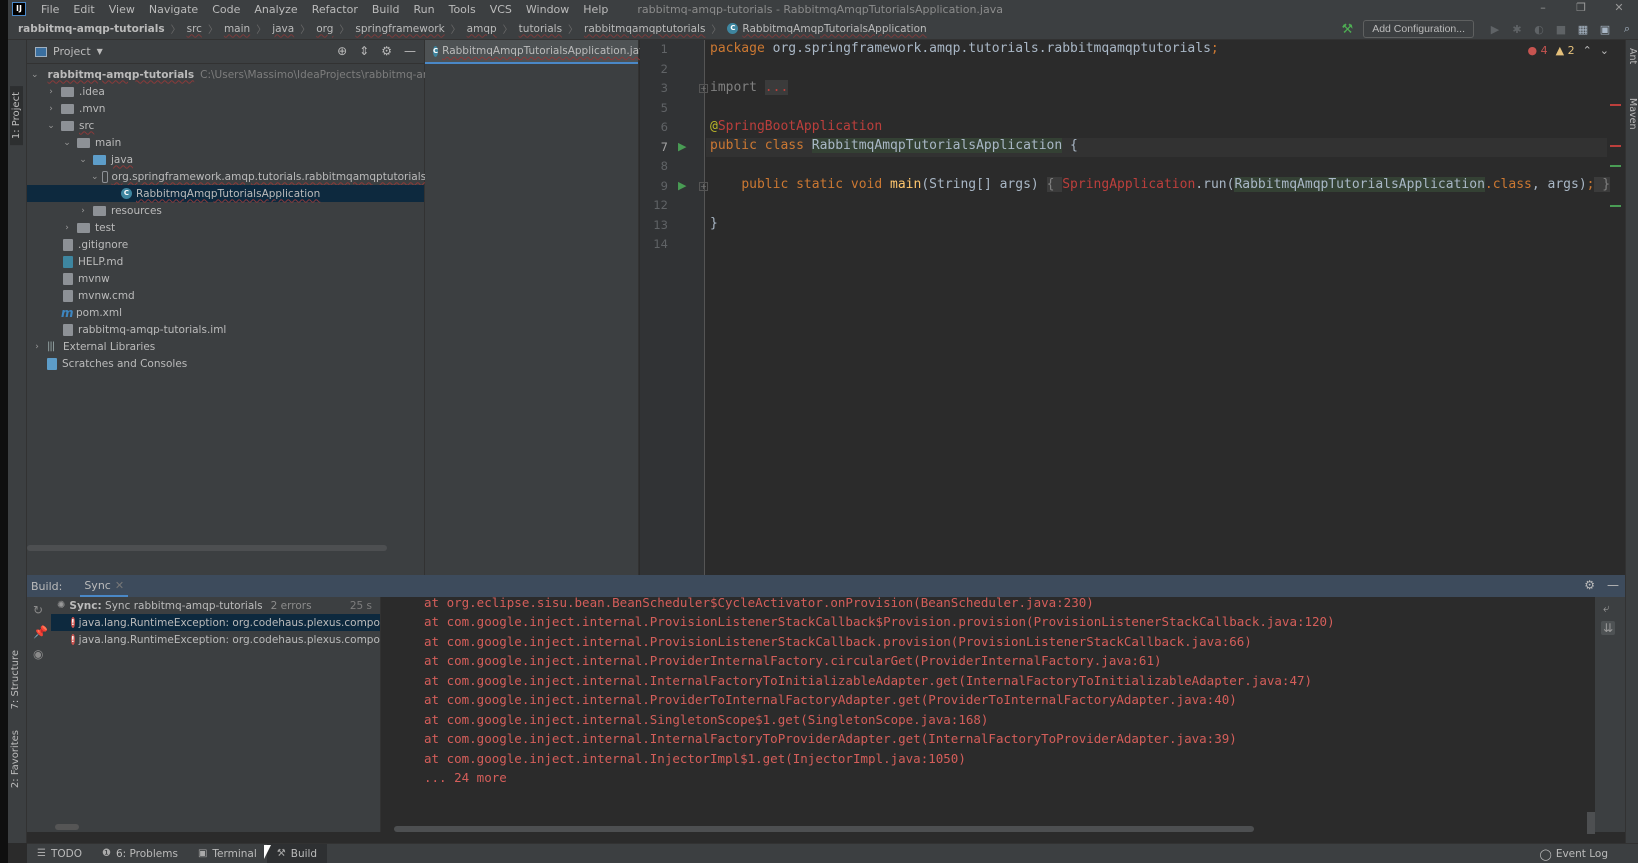 This screenshot has width=1638, height=863. I want to click on menu-analyze: Analyze, so click(275, 9).